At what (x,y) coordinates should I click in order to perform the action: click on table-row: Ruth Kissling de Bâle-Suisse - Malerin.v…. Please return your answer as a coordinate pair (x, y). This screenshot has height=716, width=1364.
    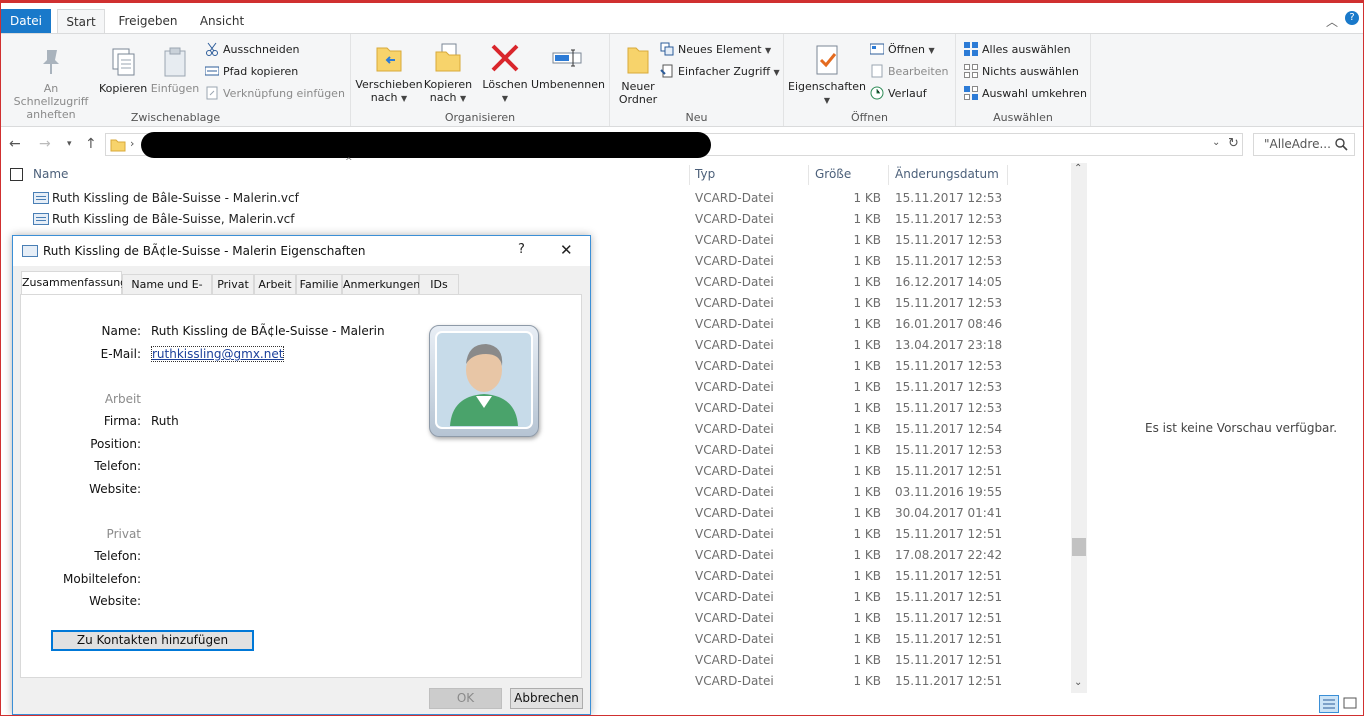
    Looking at the image, I should click on (536, 198).